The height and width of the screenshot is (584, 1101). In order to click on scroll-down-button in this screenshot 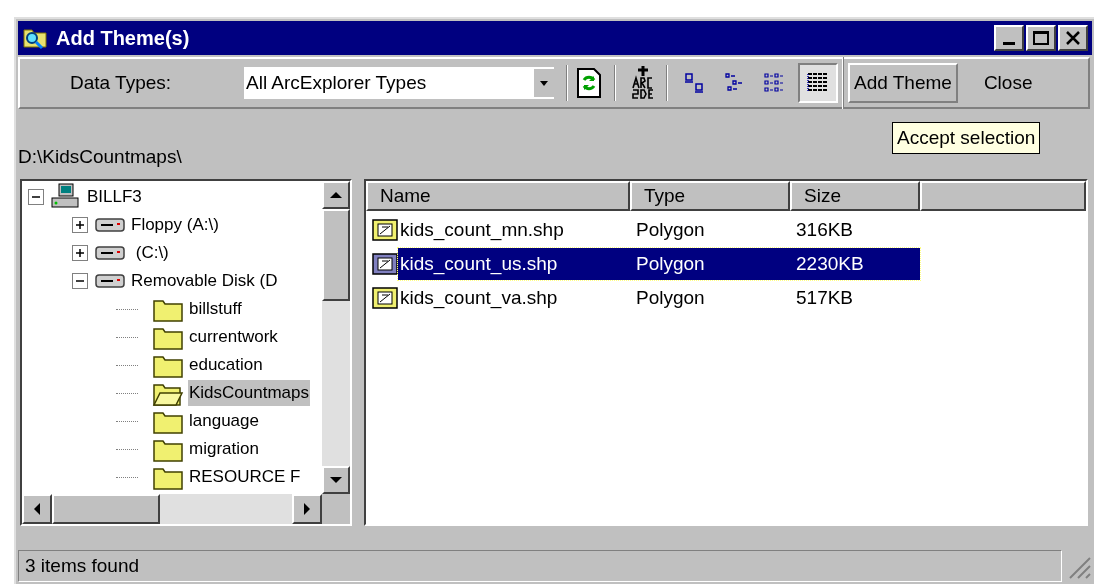, I will do `click(336, 480)`.